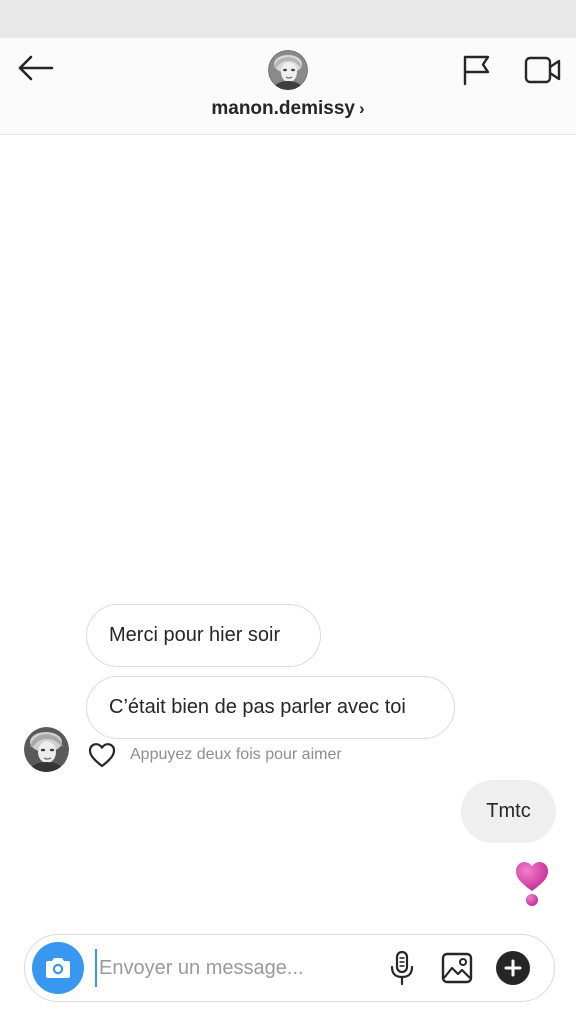 This screenshot has width=576, height=1024. I want to click on camera-button, so click(58, 968).